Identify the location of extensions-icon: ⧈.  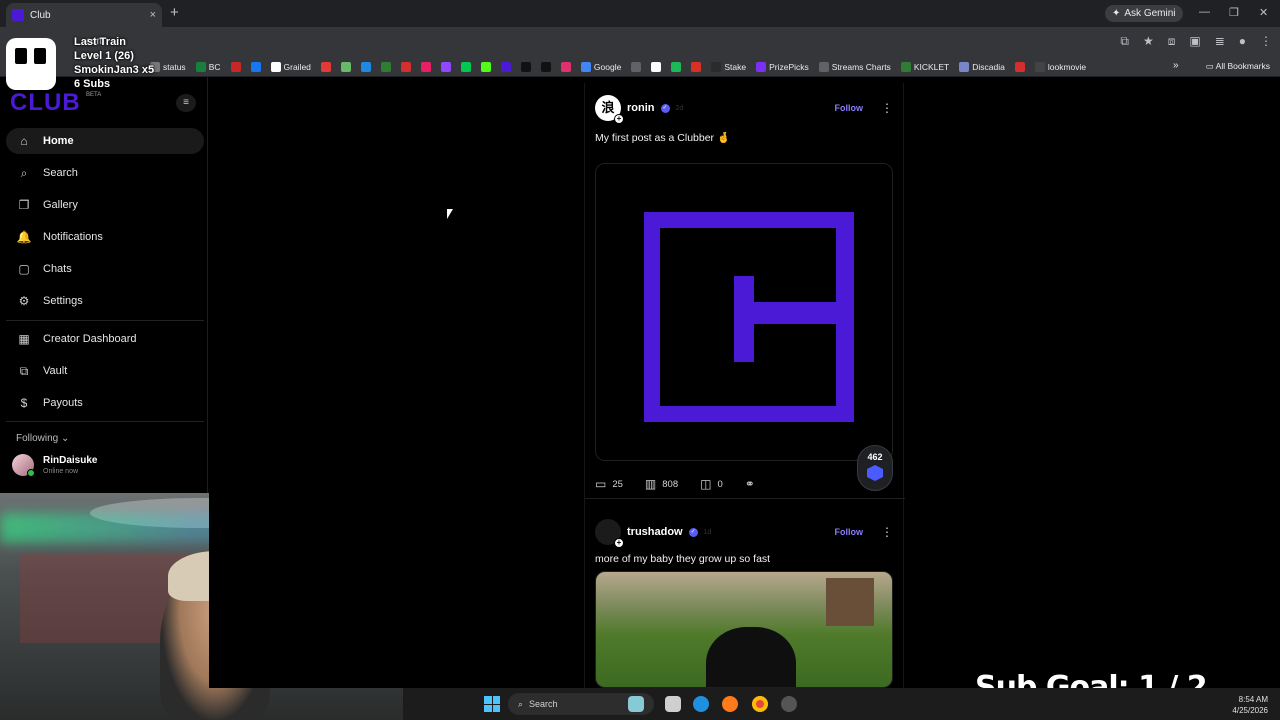
(1172, 41).